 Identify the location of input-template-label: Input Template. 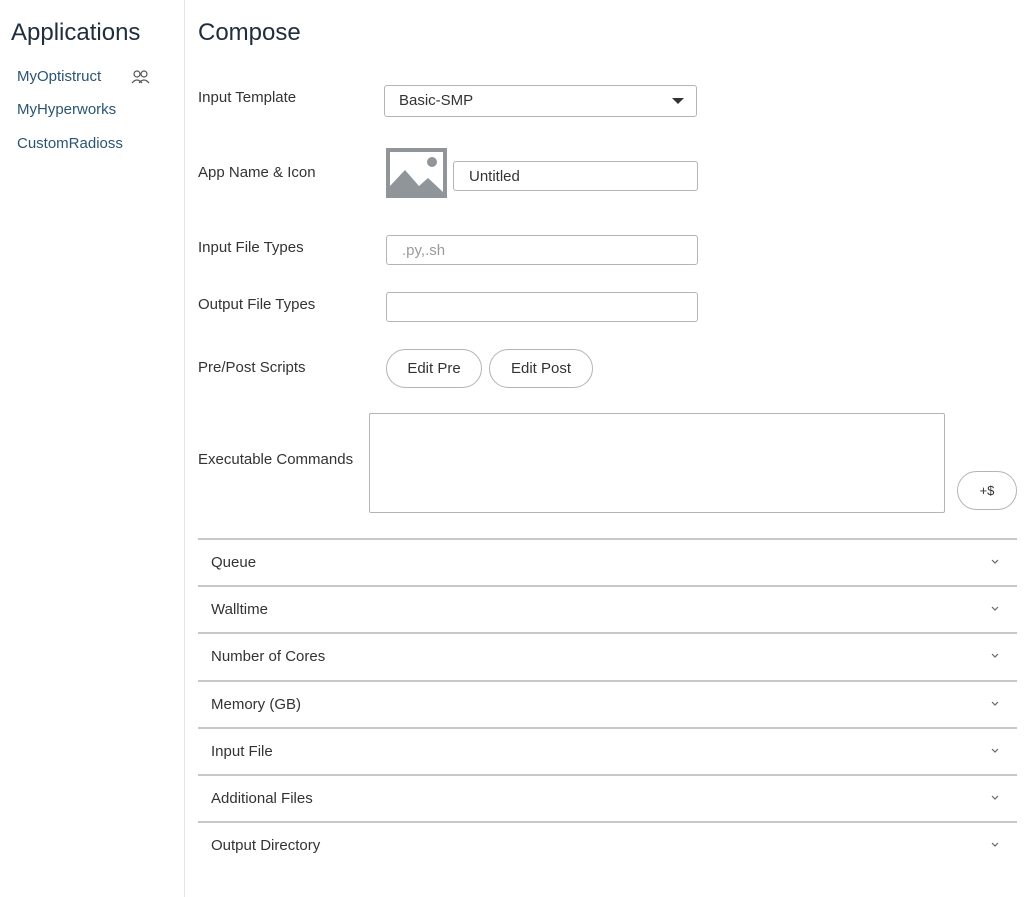
(247, 97).